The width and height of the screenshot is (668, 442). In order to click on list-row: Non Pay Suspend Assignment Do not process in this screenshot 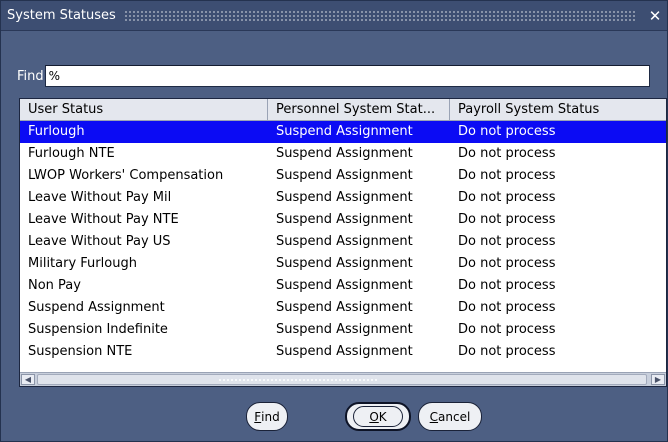, I will do `click(343, 286)`.